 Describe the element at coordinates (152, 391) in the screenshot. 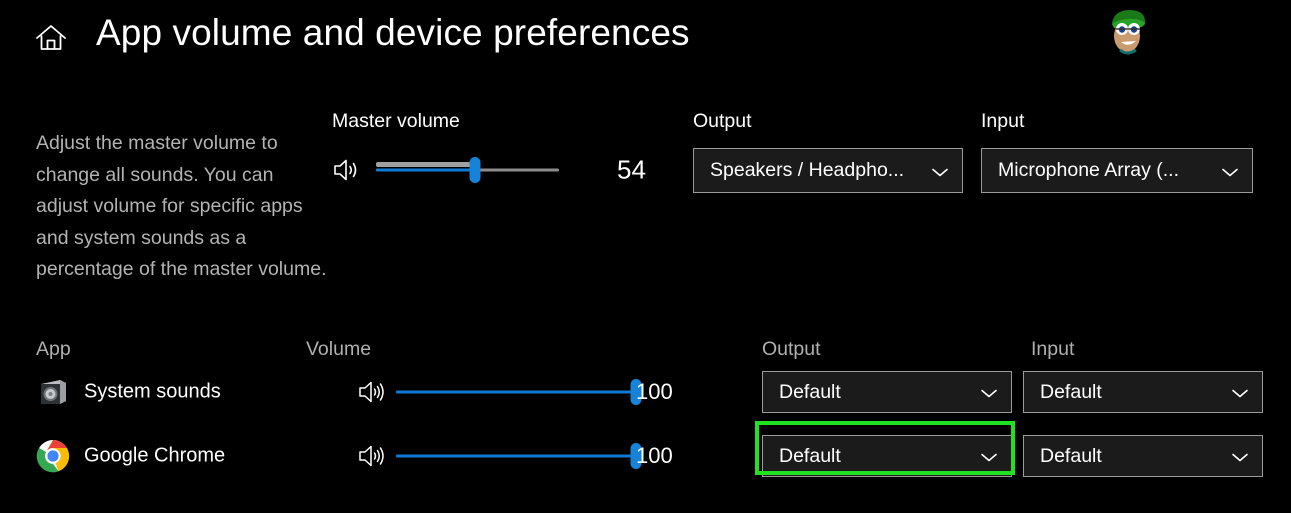

I see `app-name: System sounds` at that location.